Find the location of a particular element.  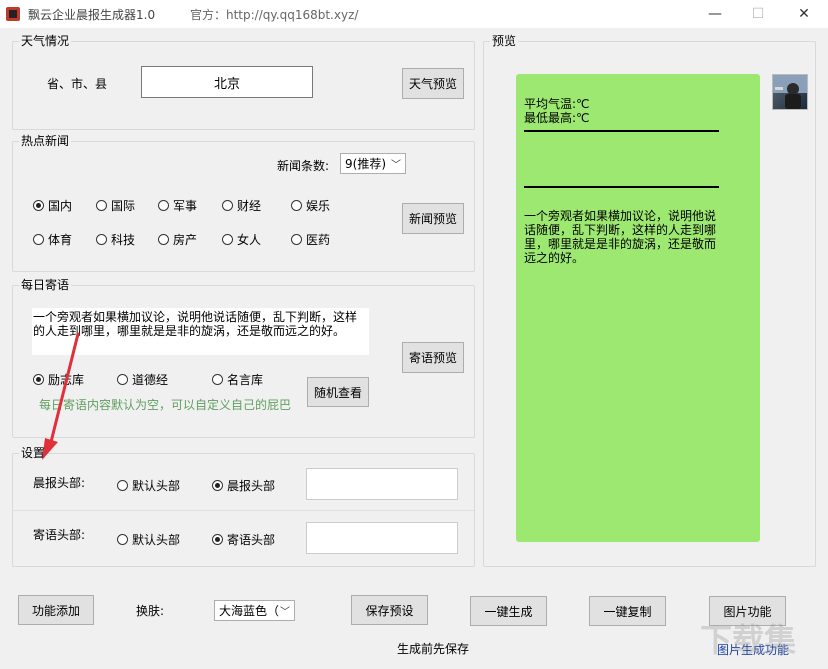

weather-group-title: 天气情况 is located at coordinates (45, 41).